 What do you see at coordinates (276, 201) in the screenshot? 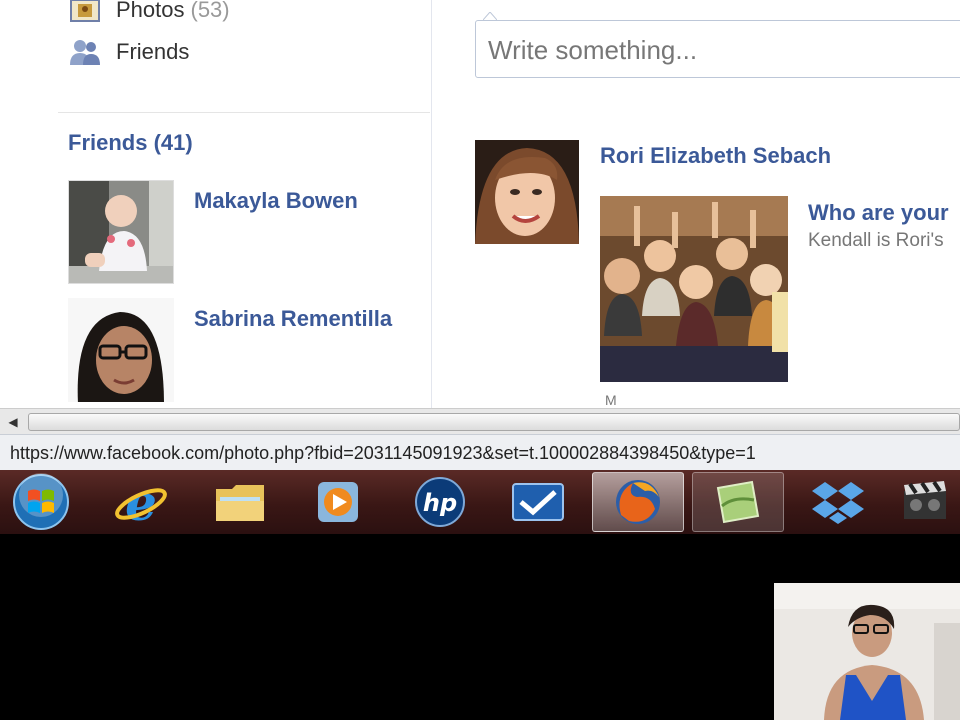
I see `friend-name: Makayla Bowen` at bounding box center [276, 201].